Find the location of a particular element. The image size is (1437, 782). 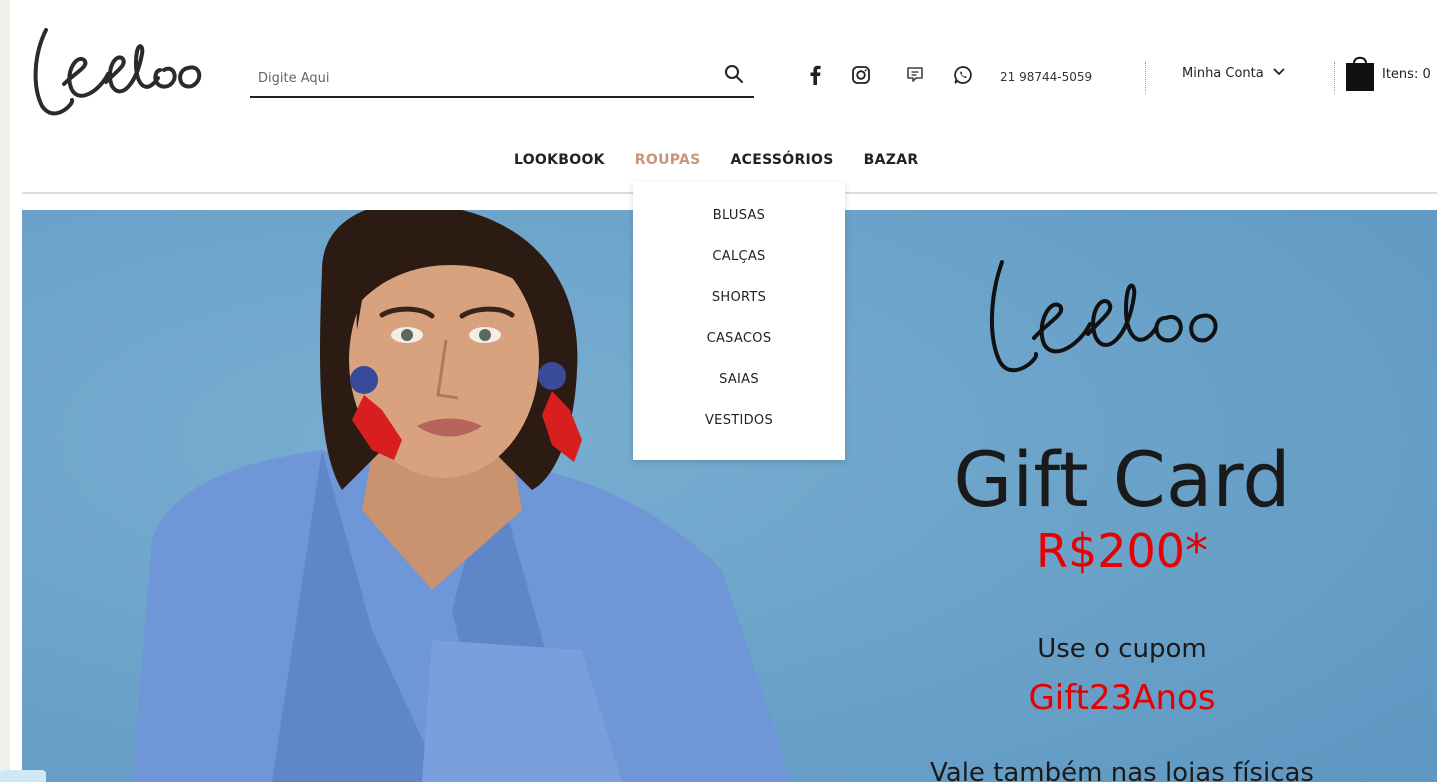

cart-count: Itens: 0 is located at coordinates (1406, 74).